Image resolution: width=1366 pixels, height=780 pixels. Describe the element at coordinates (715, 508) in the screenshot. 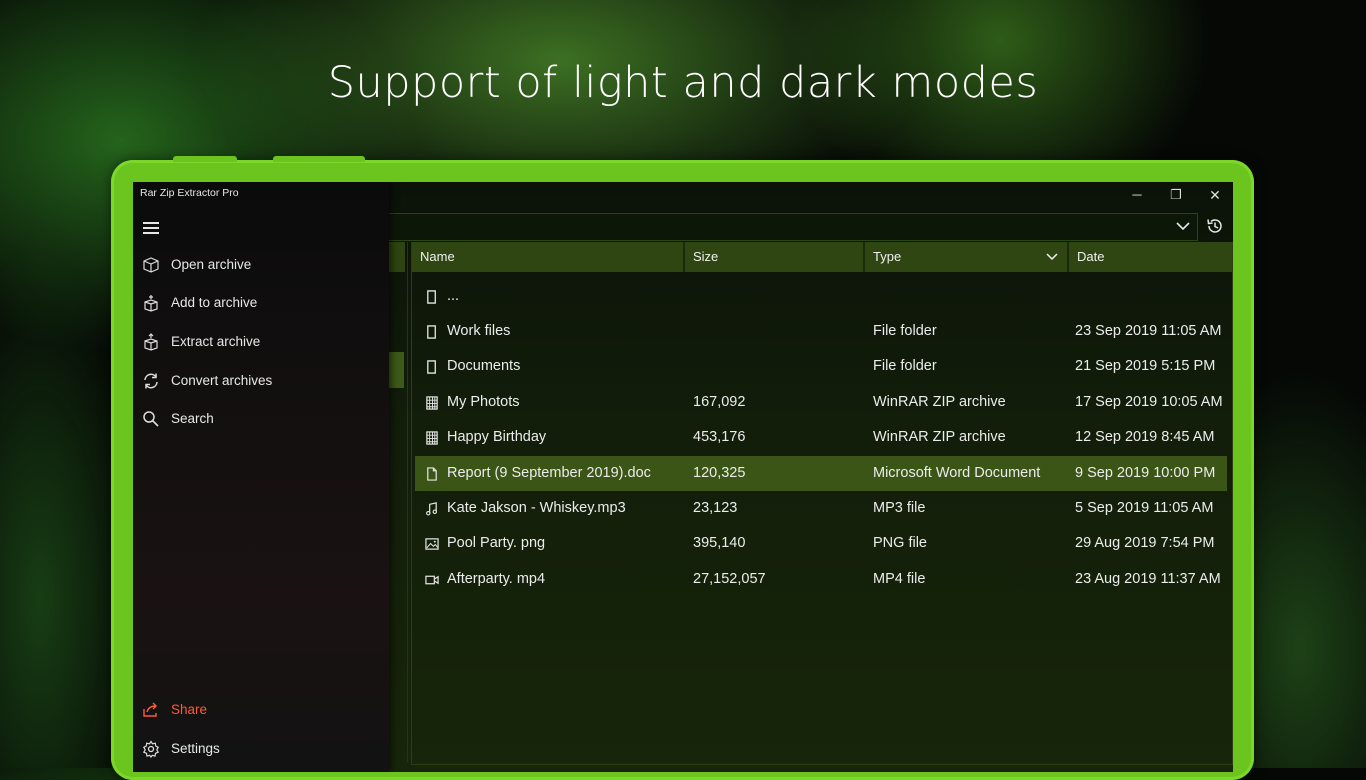

I see `cell-size: 23,123` at that location.